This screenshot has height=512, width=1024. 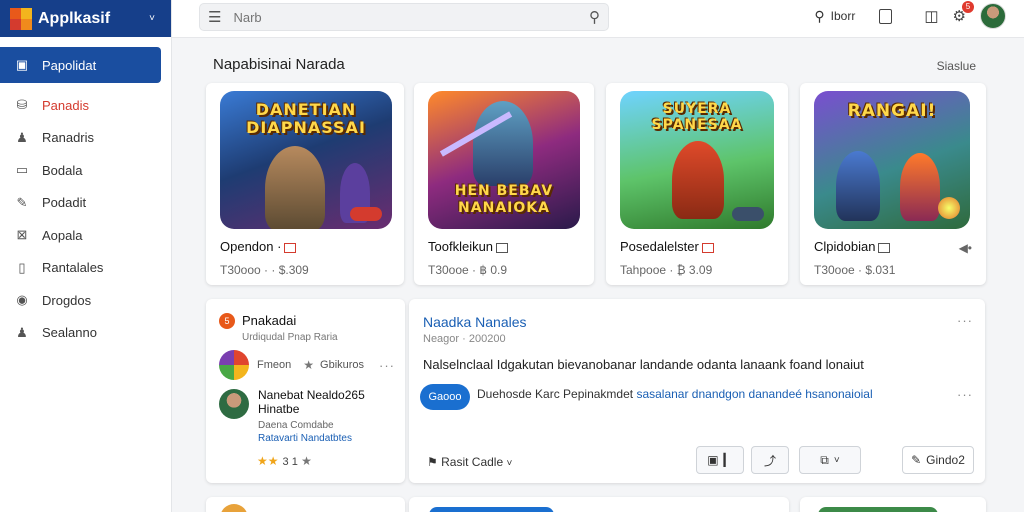 What do you see at coordinates (965, 248) in the screenshot?
I see `share-icon: ◀•` at bounding box center [965, 248].